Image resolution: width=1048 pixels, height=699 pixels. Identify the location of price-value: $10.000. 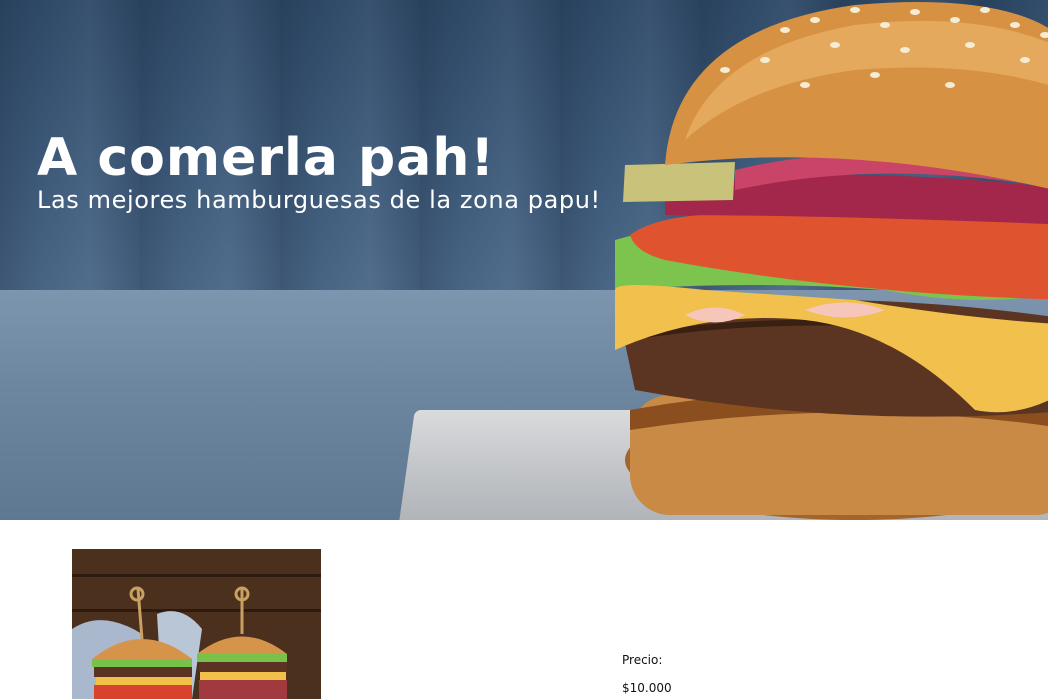
(647, 688).